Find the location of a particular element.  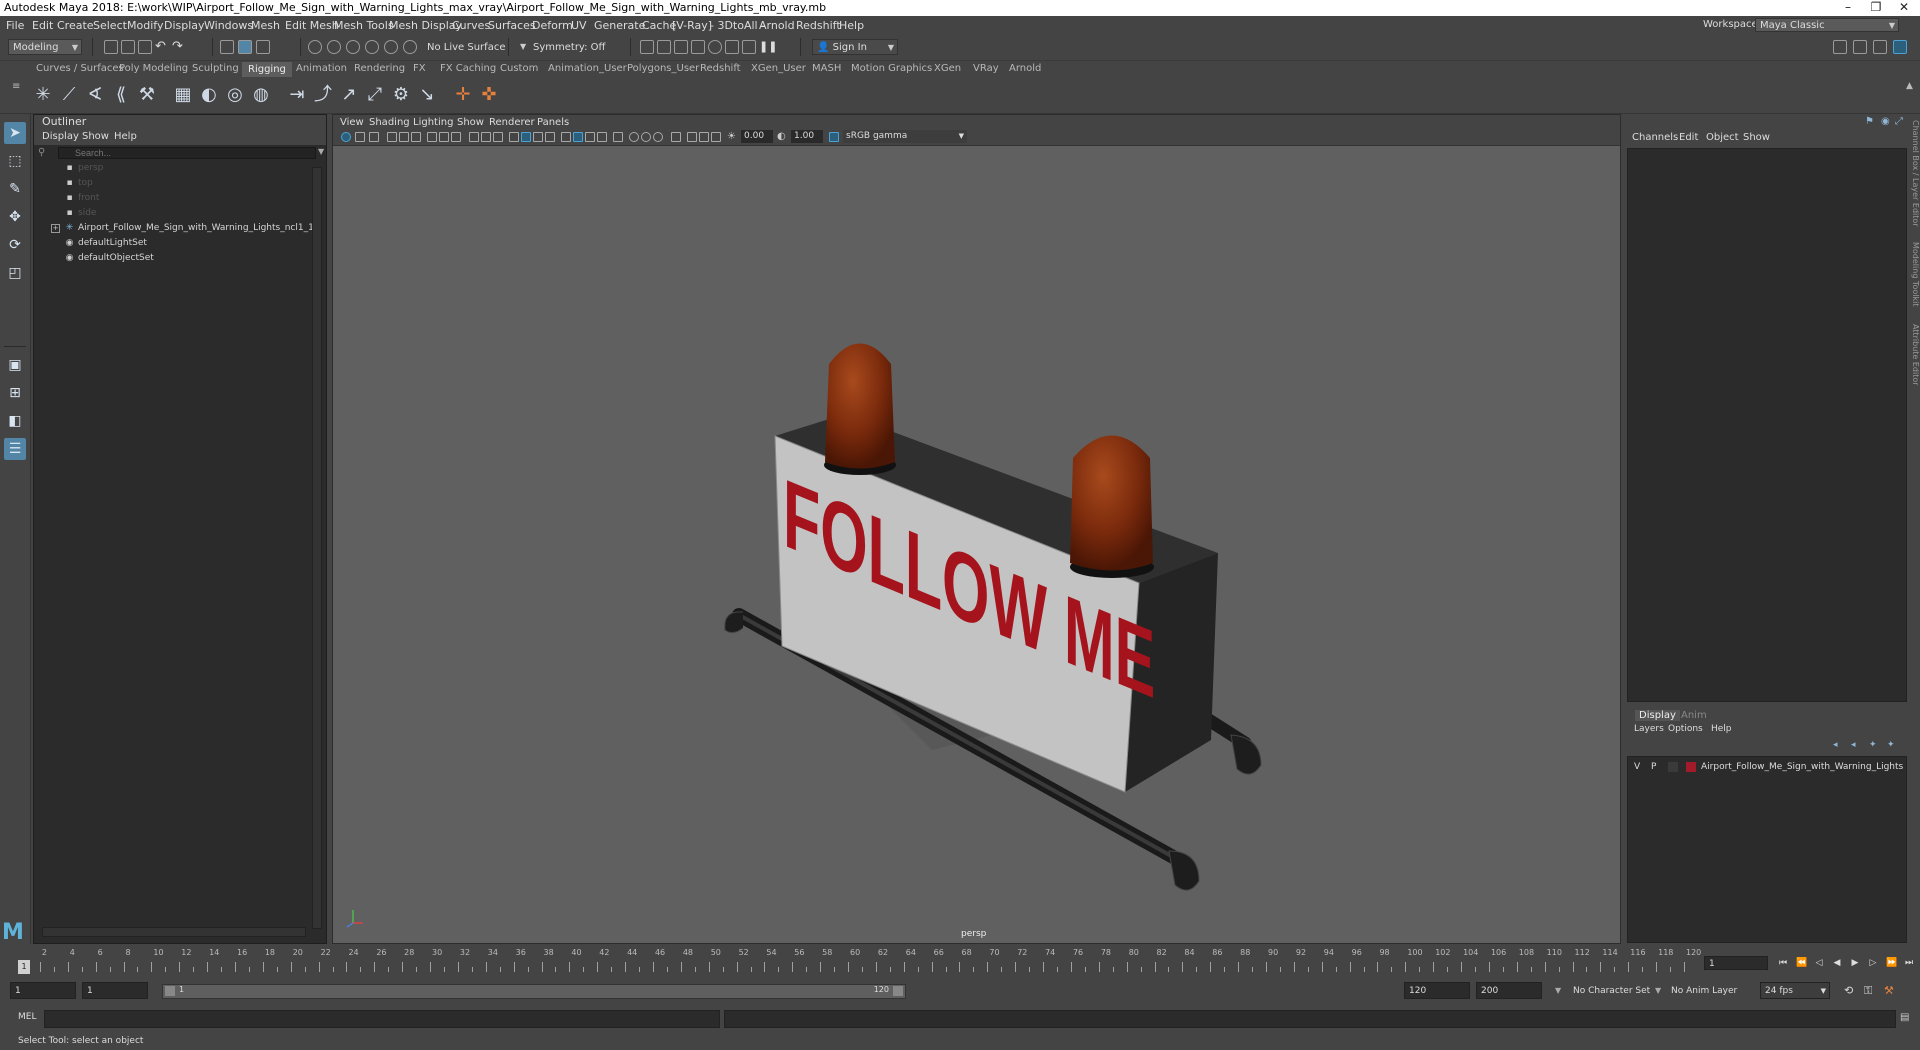

channel-menu-channels: Channels is located at coordinates (1655, 137).